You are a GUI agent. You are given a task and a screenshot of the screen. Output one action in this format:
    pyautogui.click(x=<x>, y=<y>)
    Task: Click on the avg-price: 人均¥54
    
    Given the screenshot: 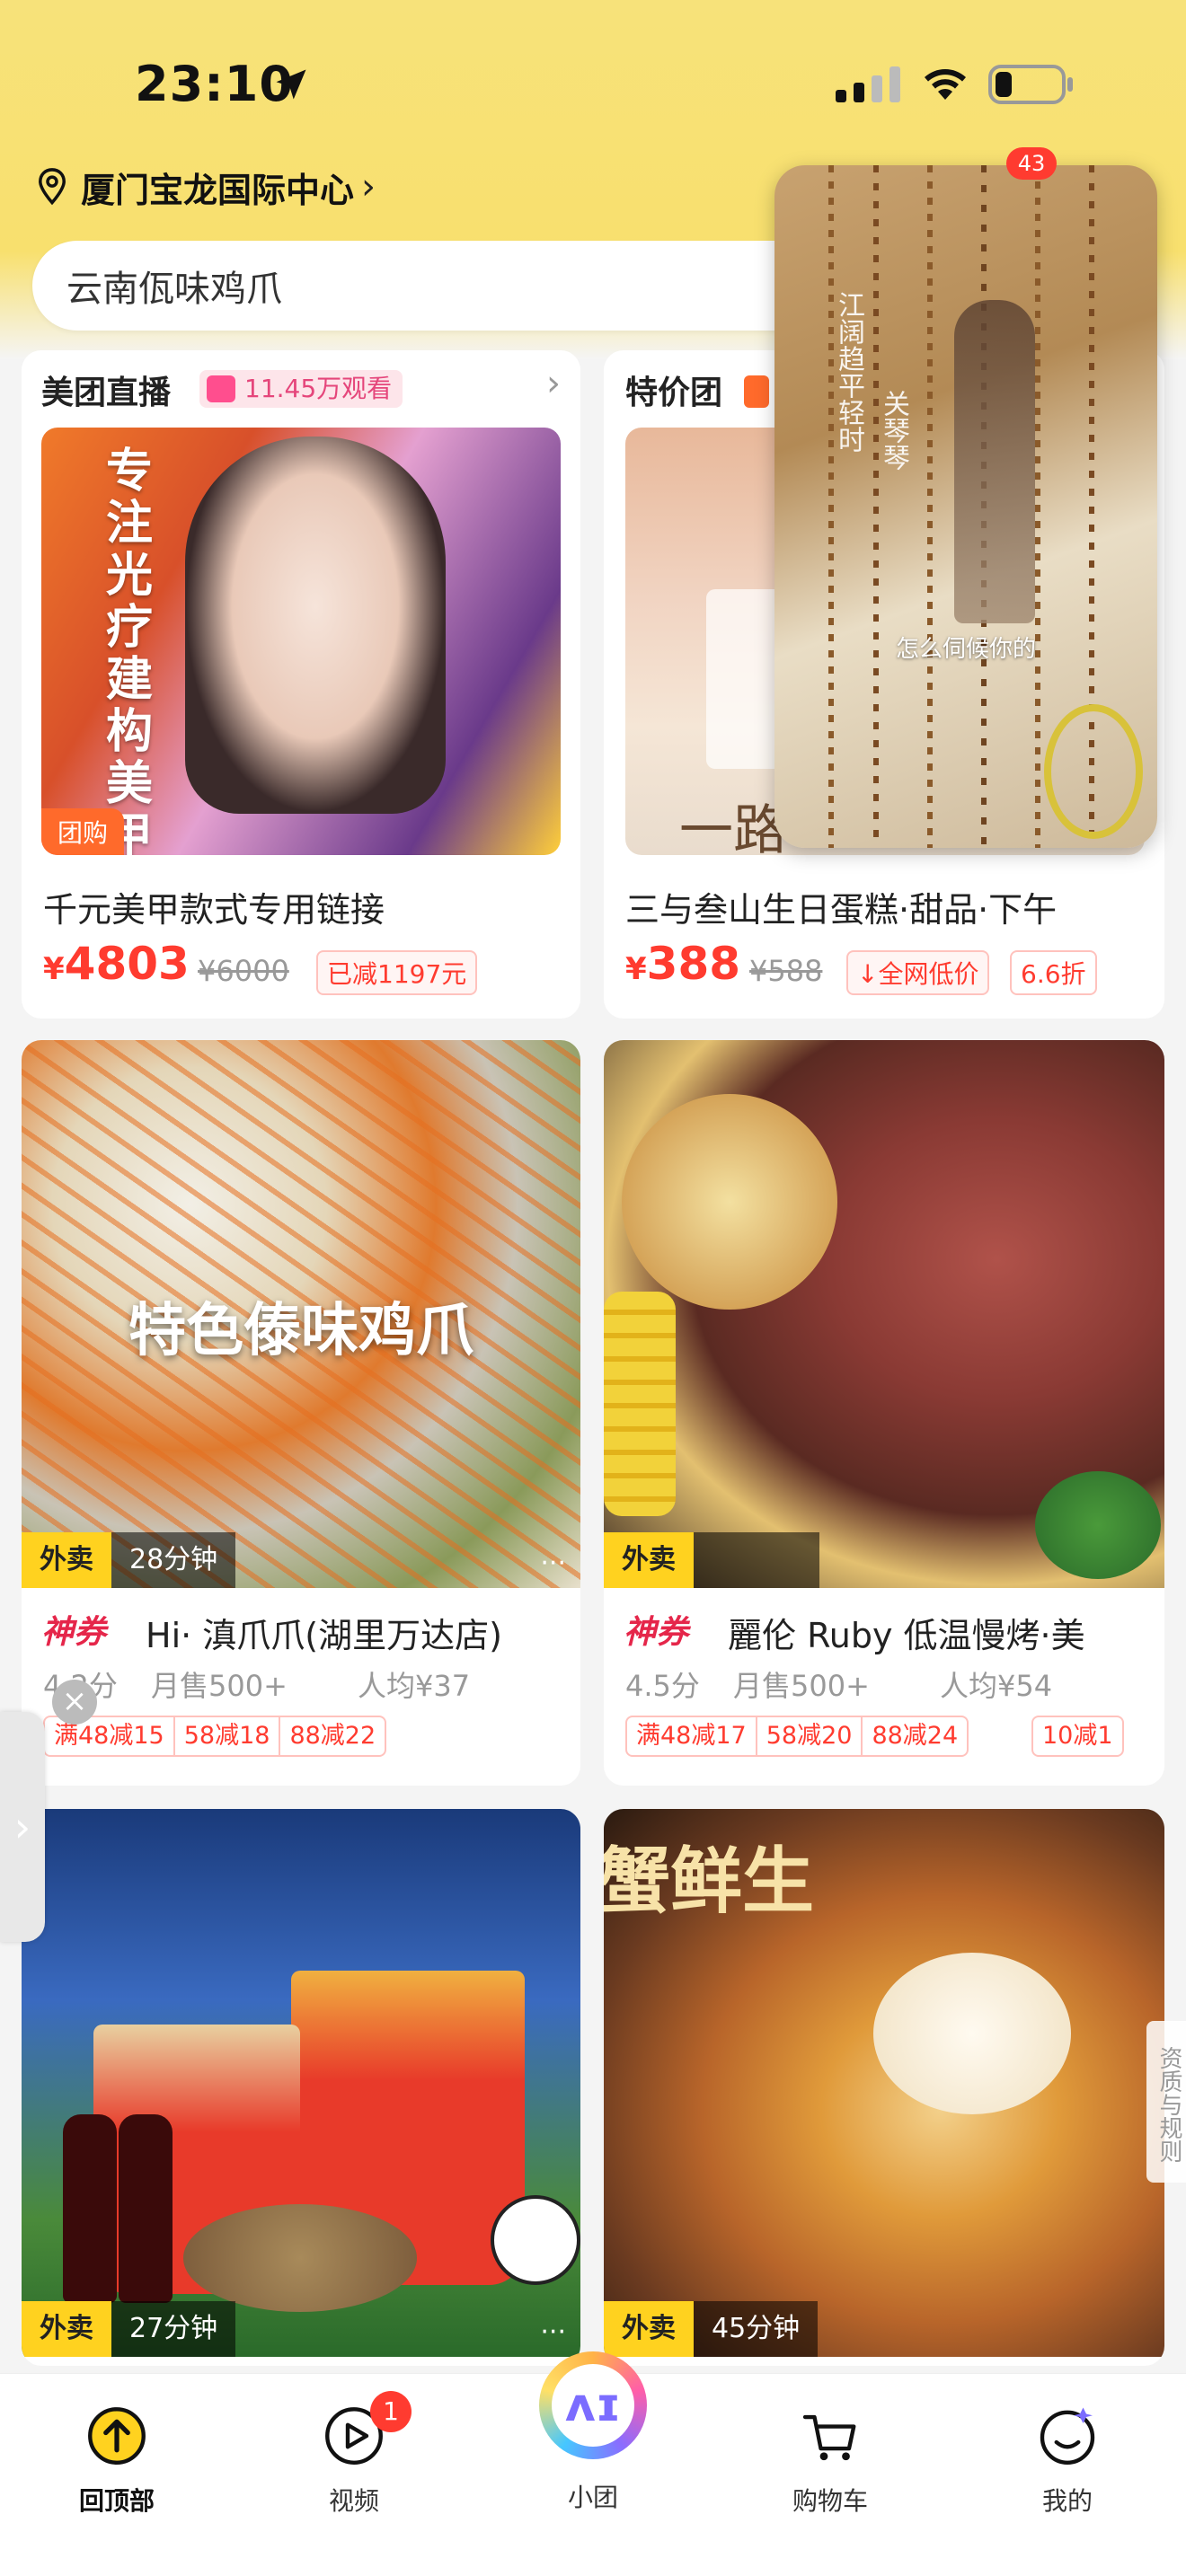 What is the action you would take?
    pyautogui.click(x=996, y=1686)
    